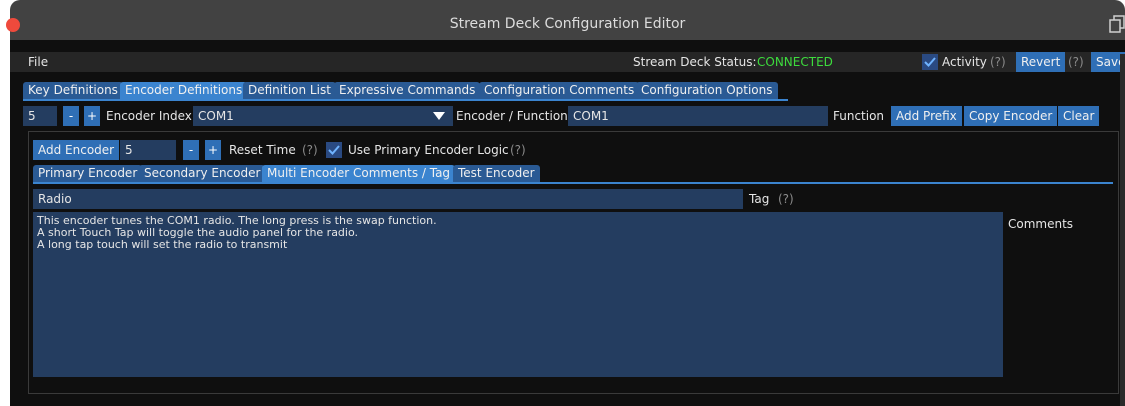  What do you see at coordinates (38, 62) in the screenshot?
I see `file-menu: File` at bounding box center [38, 62].